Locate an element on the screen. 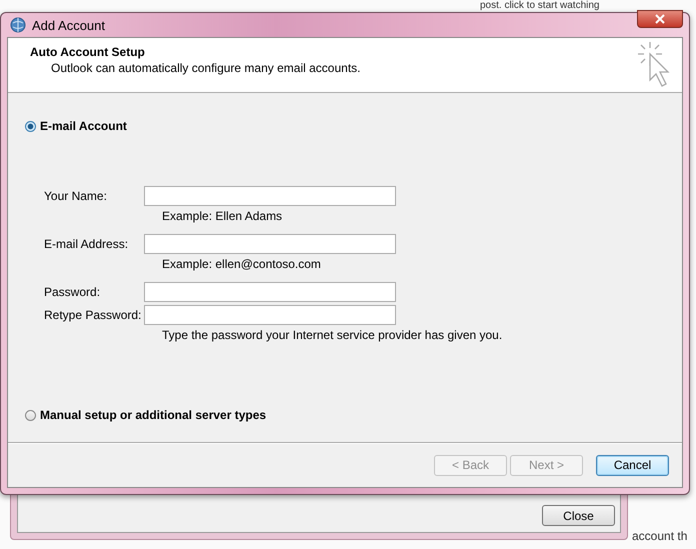  field-hint: Example: Ellen Adams is located at coordinates (223, 216).